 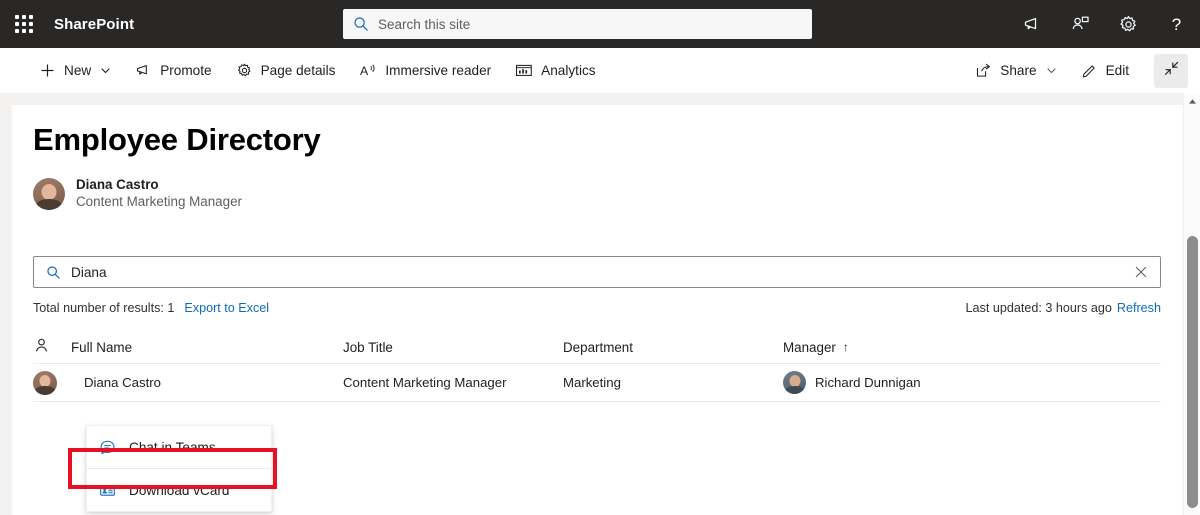 I want to click on column-header-full-name: Full Name, so click(x=207, y=347).